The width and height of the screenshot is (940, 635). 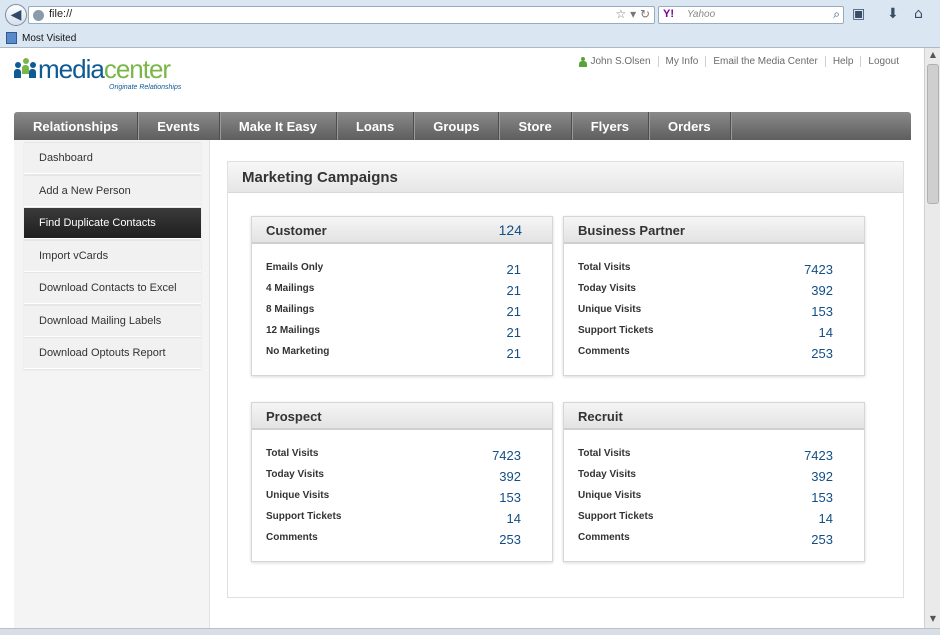 I want to click on sidebar-item-add-person: Add a New Person, so click(x=112, y=191).